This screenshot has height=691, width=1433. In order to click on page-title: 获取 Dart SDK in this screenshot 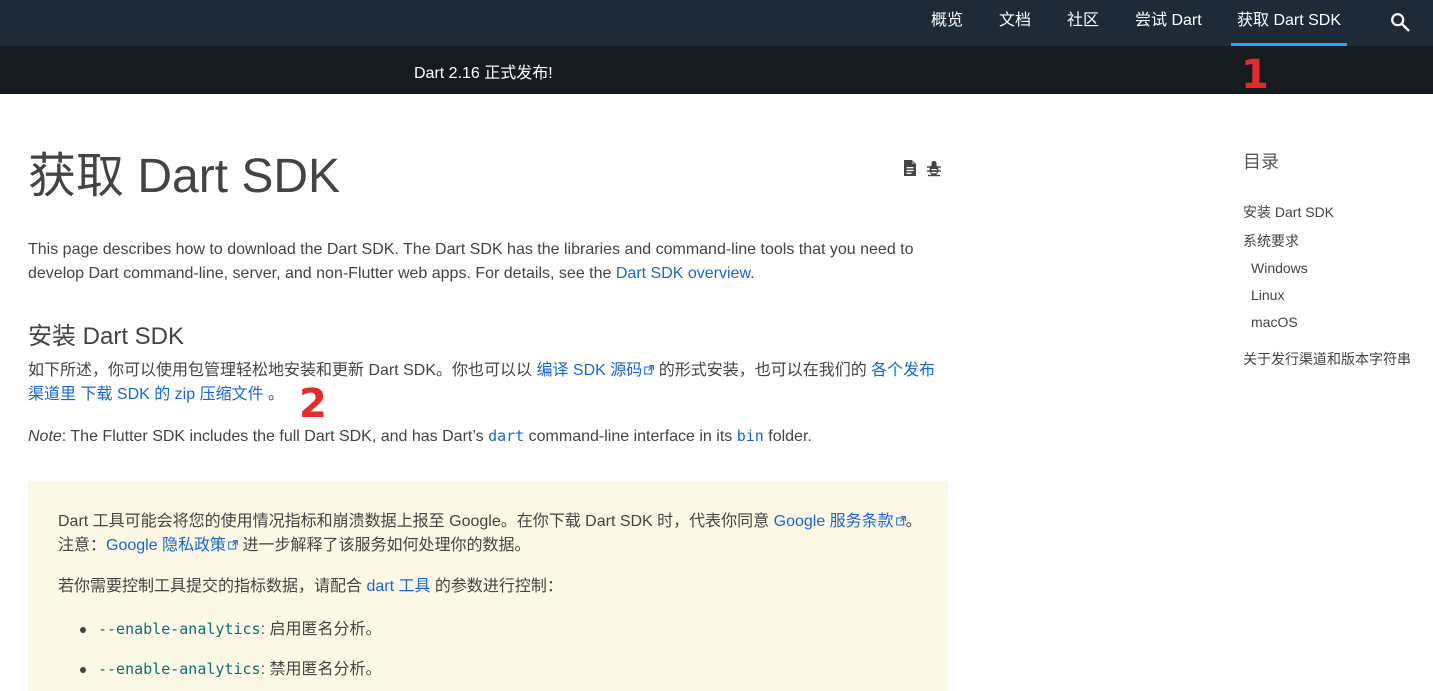, I will do `click(184, 176)`.